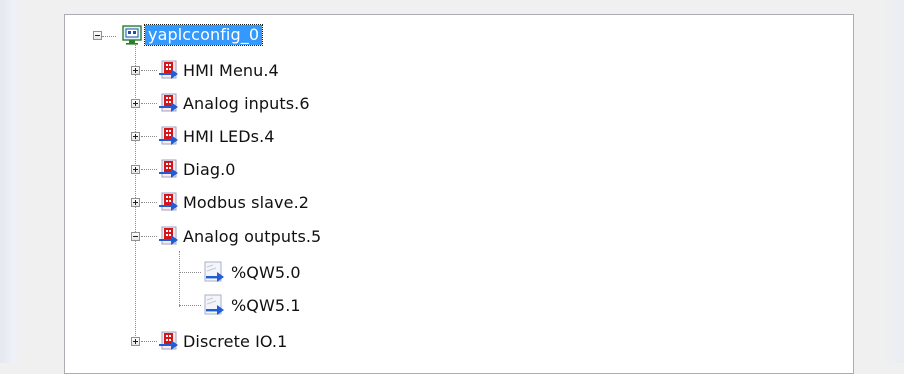 The image size is (904, 374). I want to click on tree-label-root: yaplcconfig_0, so click(203, 35).